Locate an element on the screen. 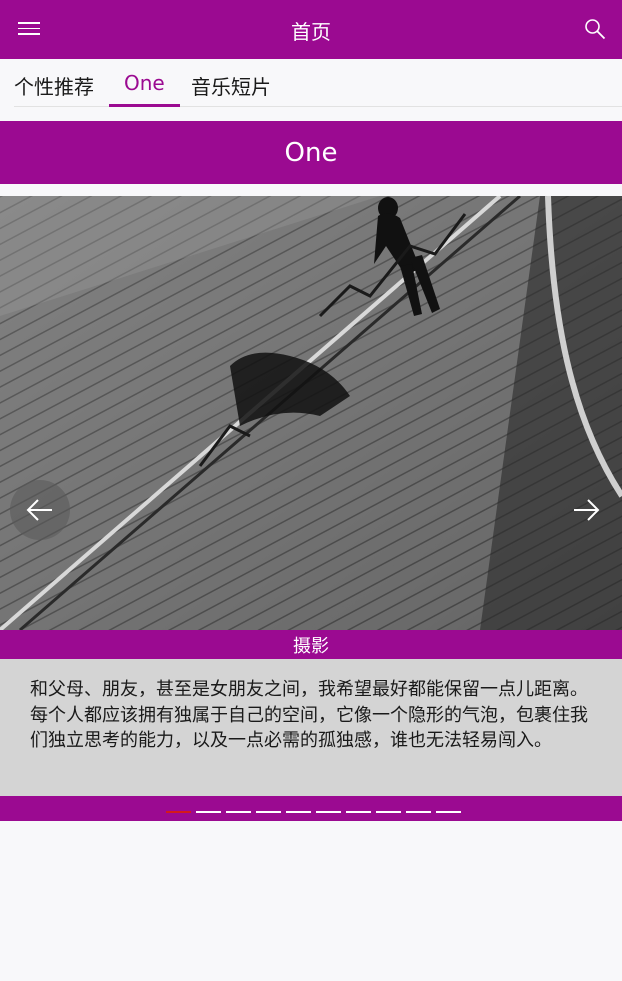 The height and width of the screenshot is (981, 622). tab-music-video: 音乐短片 is located at coordinates (231, 89).